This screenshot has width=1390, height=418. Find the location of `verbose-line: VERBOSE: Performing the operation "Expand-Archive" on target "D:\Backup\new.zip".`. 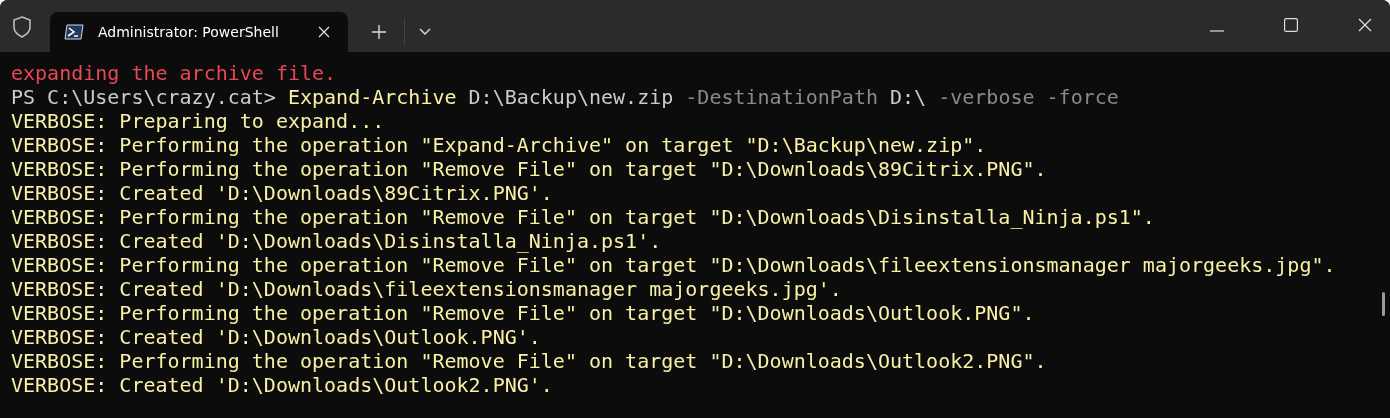

verbose-line: VERBOSE: Performing the operation "Expand-Archive" on target "D:\Backup\new.zip". is located at coordinates (499, 145).